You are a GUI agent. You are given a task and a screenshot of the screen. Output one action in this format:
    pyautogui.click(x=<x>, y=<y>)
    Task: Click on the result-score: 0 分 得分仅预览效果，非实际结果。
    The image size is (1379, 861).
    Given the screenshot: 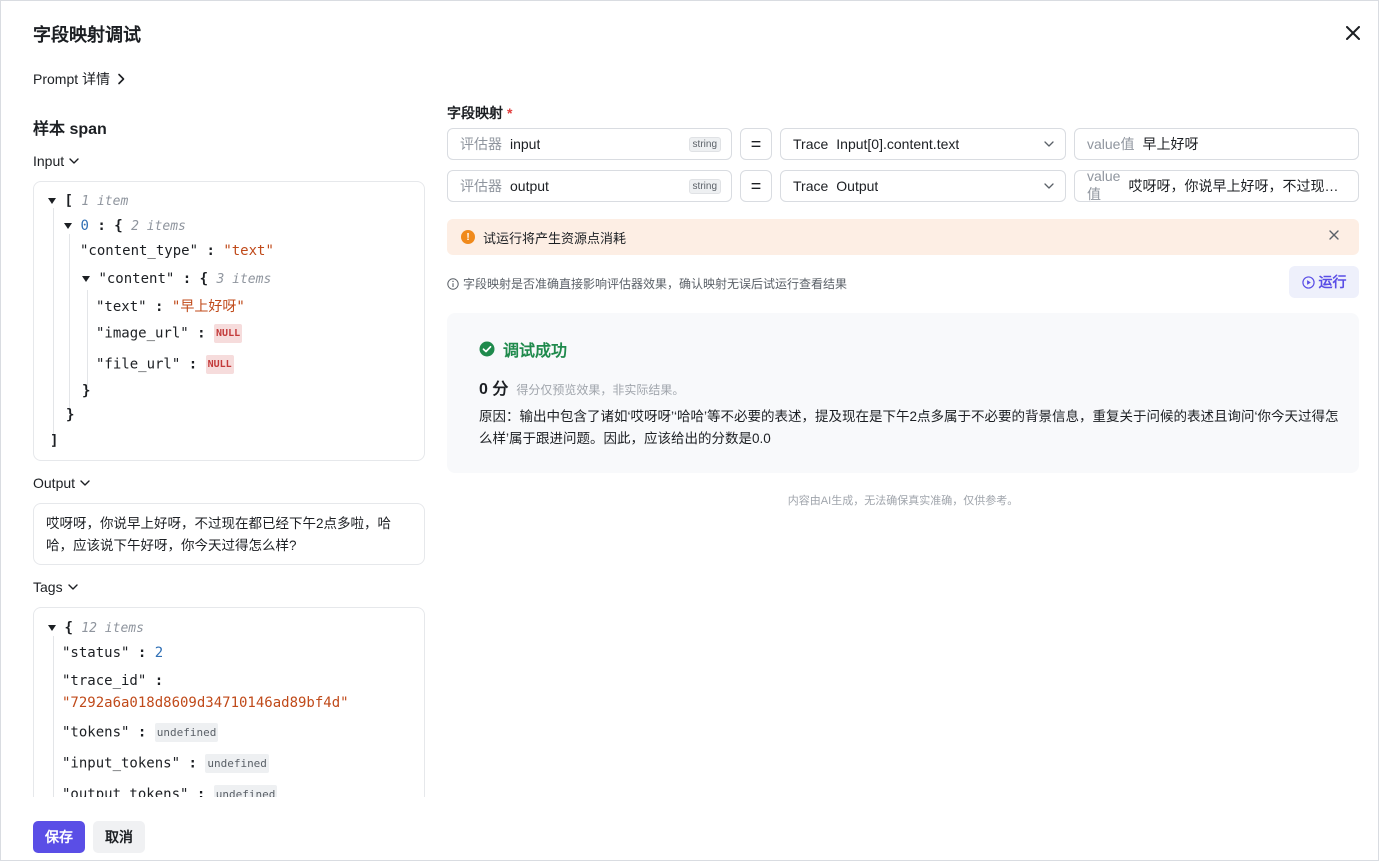 What is the action you would take?
    pyautogui.click(x=581, y=387)
    